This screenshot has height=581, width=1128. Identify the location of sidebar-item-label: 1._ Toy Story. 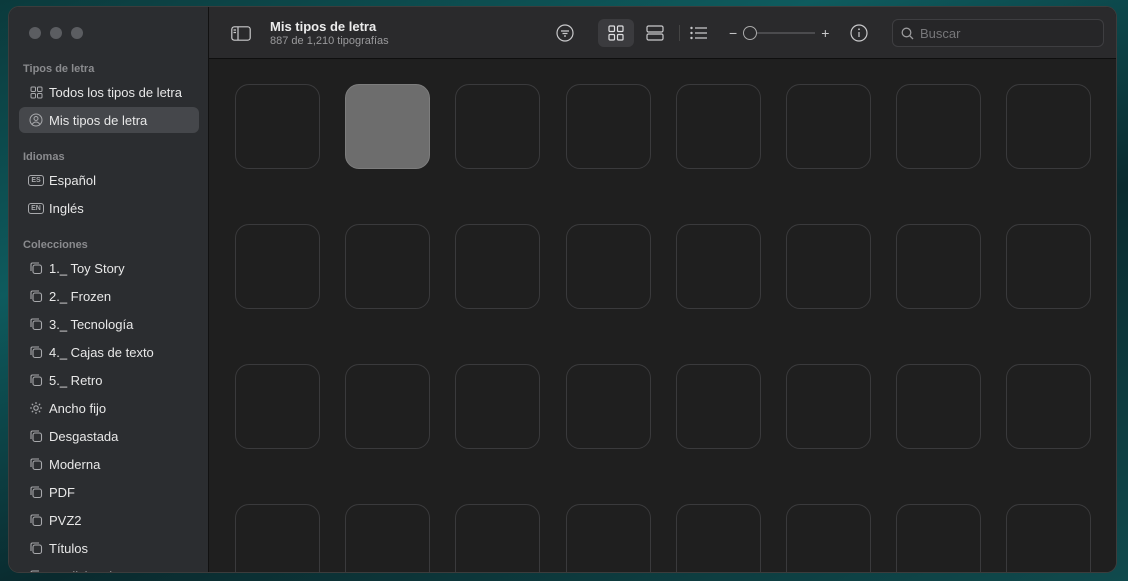
(87, 268).